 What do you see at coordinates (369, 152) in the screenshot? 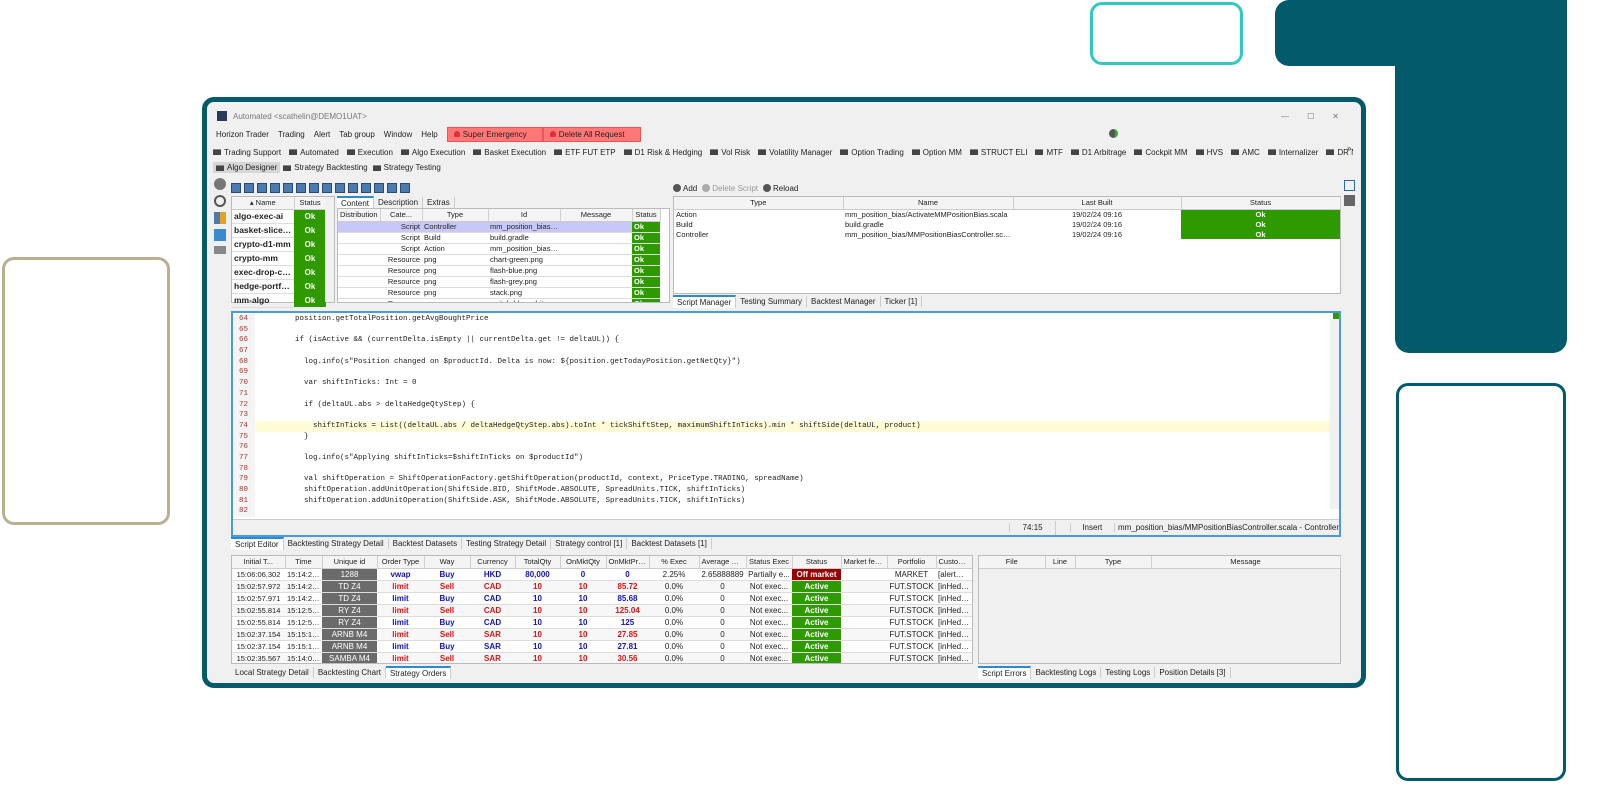
I see `tab-group-item: Execution` at bounding box center [369, 152].